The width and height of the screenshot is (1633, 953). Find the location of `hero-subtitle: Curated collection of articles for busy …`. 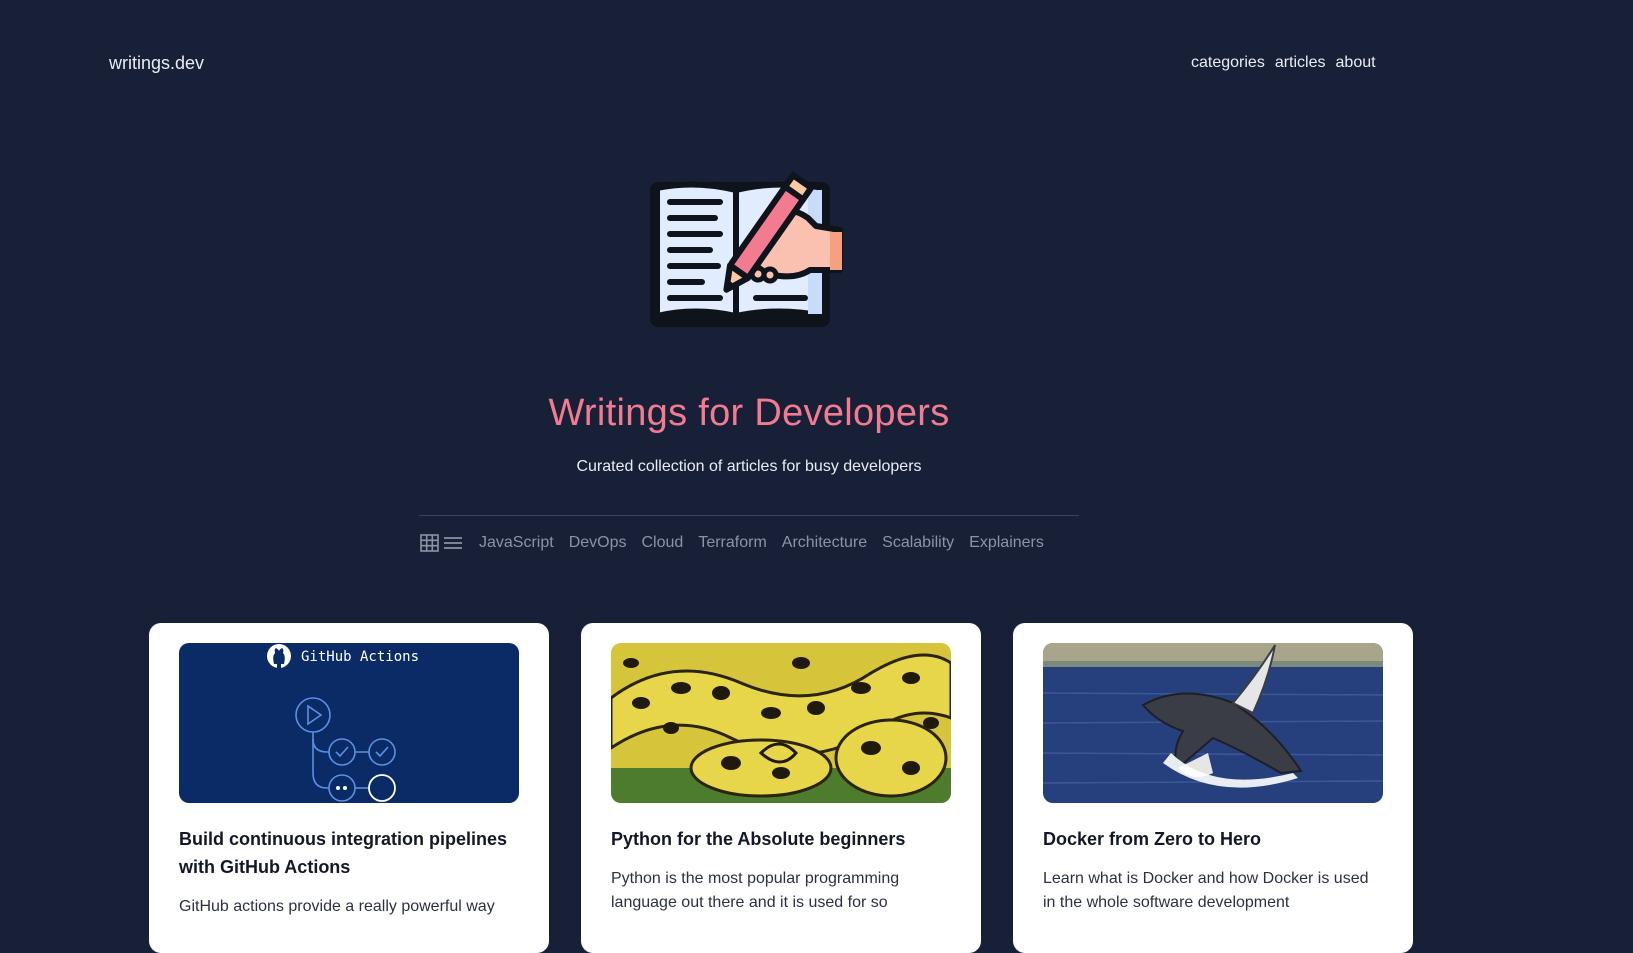

hero-subtitle: Curated collection of articles for busy … is located at coordinates (749, 466).